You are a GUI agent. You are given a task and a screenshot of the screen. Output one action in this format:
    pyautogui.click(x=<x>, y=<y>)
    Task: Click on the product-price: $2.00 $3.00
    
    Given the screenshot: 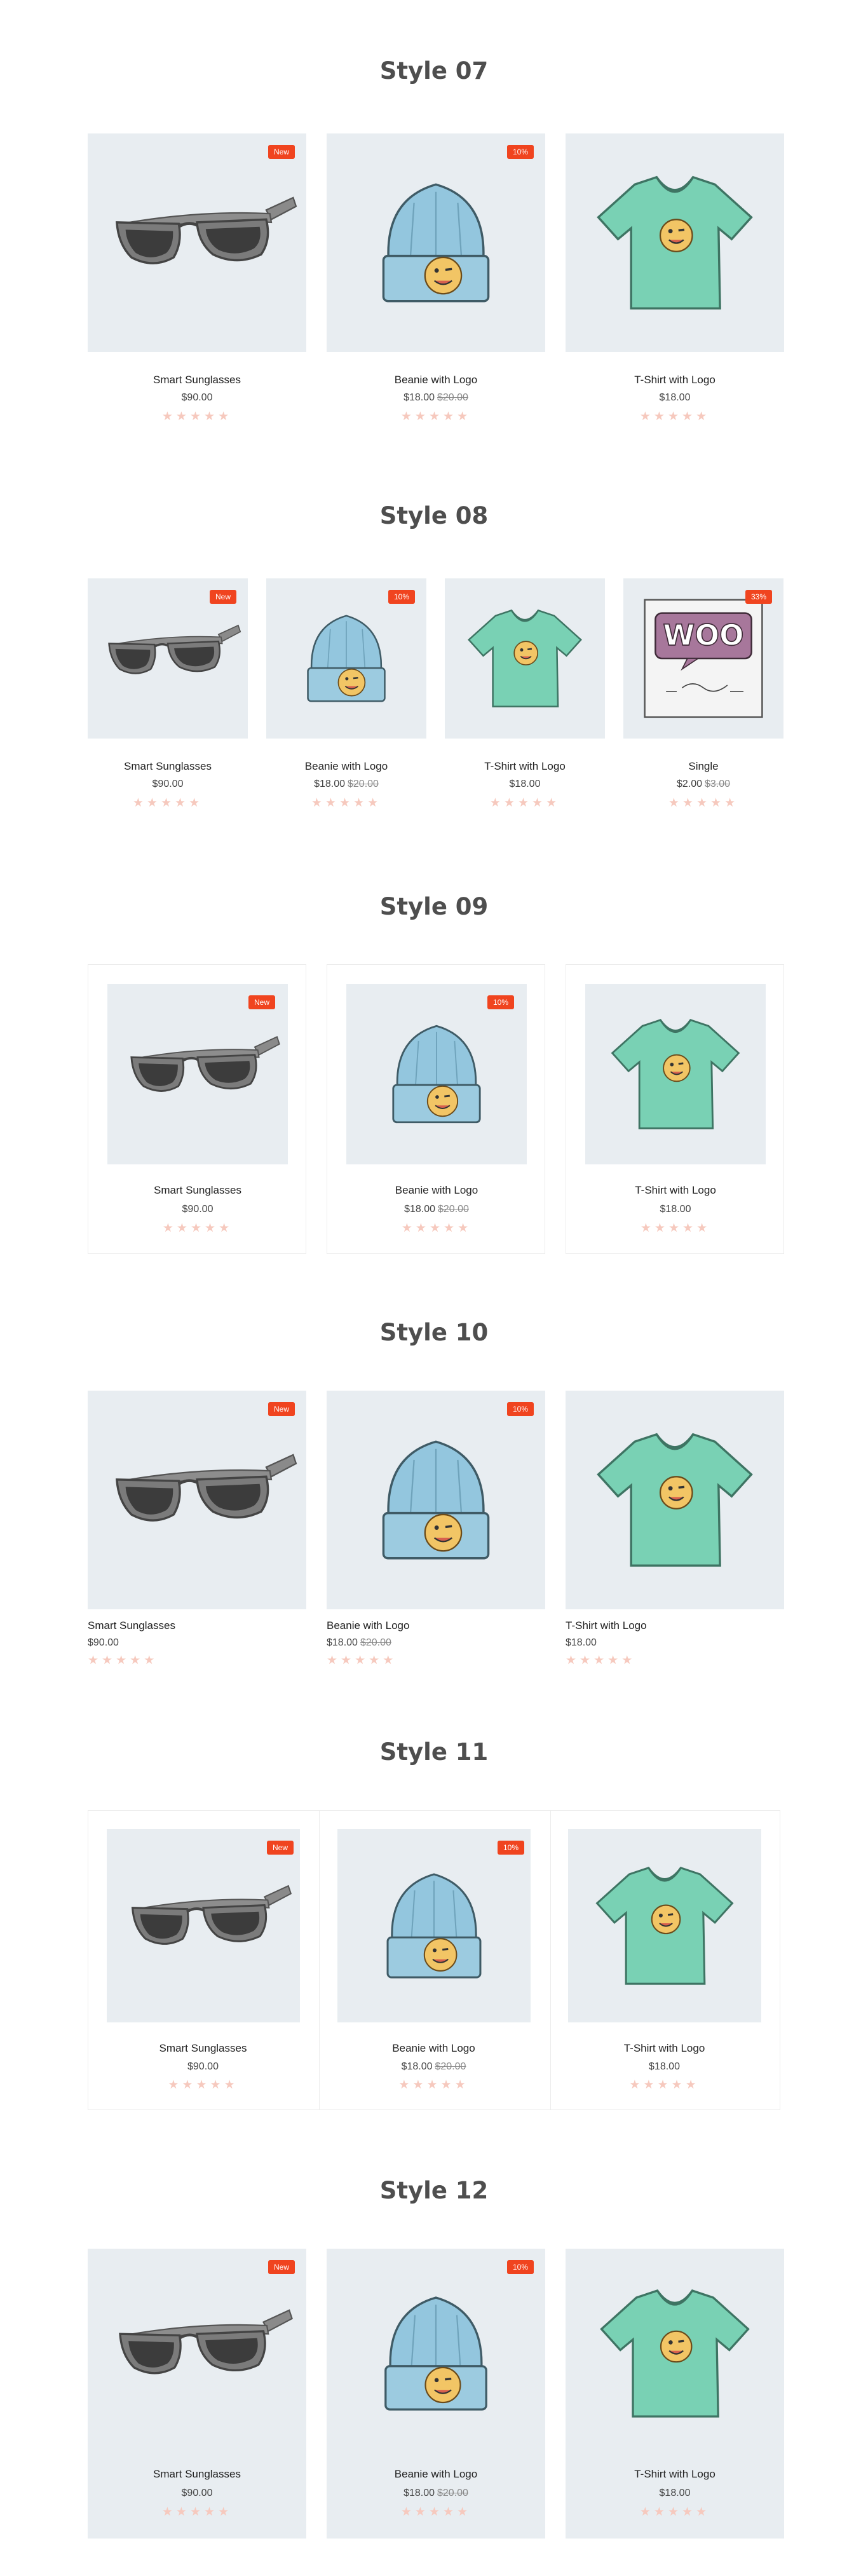 What is the action you would take?
    pyautogui.click(x=703, y=784)
    